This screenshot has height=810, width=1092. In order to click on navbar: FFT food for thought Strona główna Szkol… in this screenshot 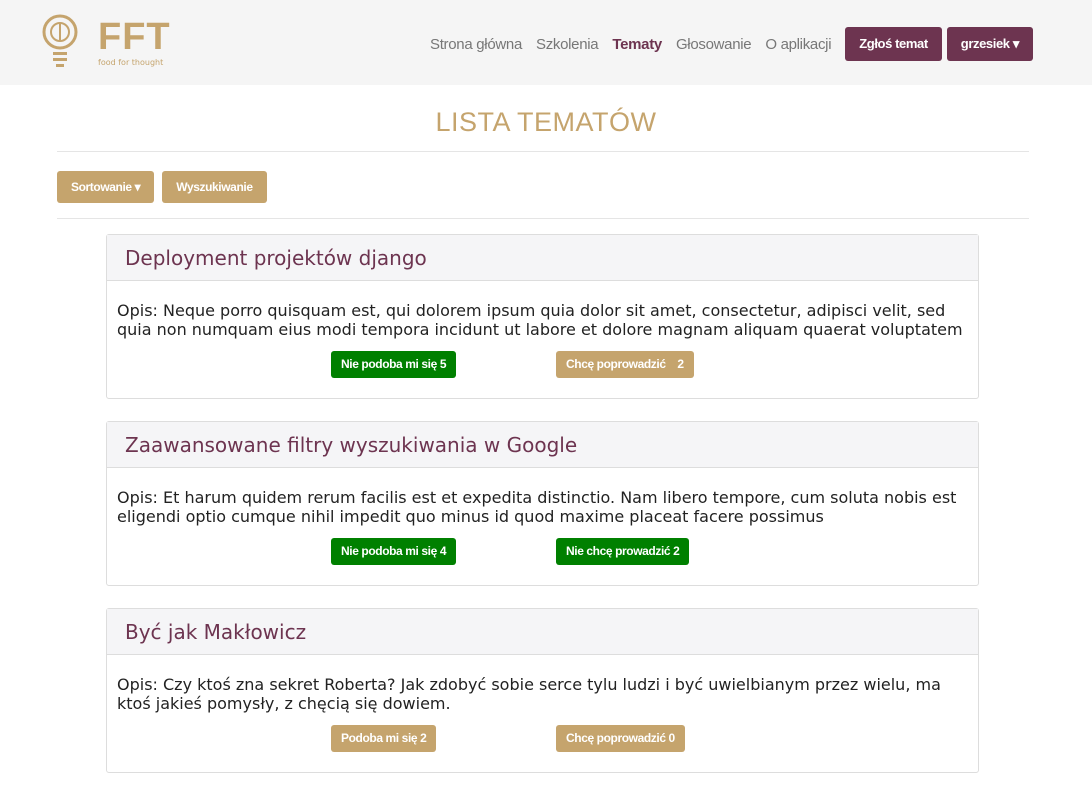, I will do `click(546, 42)`.